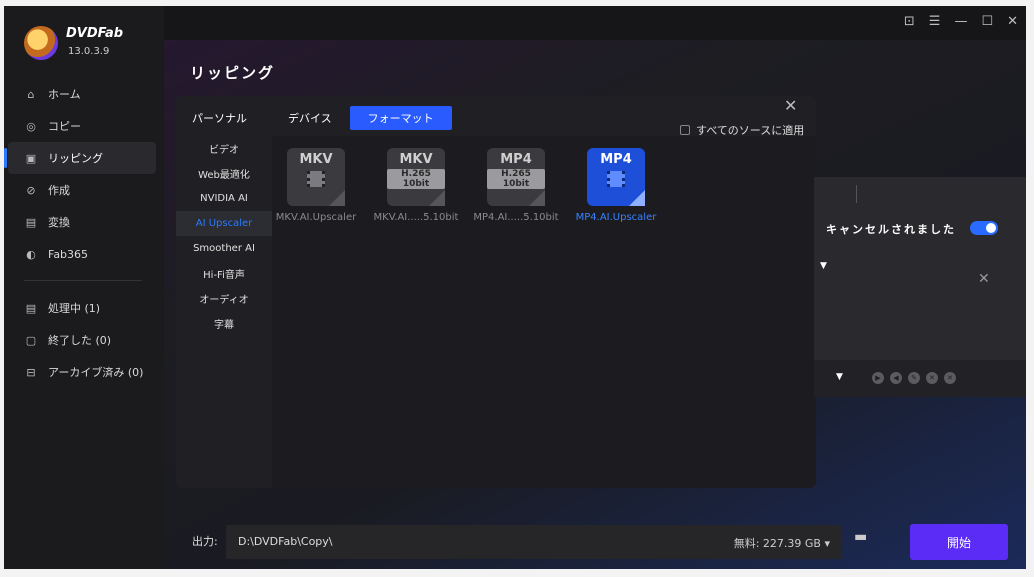  I want to click on sidebar-item-label: 作成, so click(59, 190).